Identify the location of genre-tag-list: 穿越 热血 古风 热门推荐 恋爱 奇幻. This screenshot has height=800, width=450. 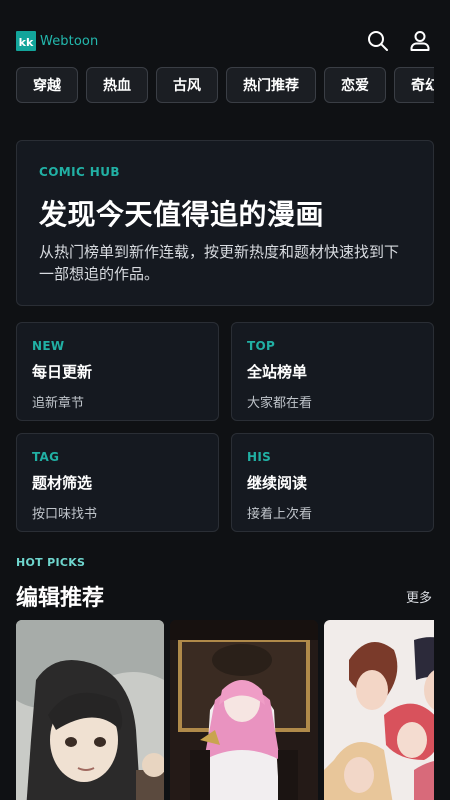
(225, 85).